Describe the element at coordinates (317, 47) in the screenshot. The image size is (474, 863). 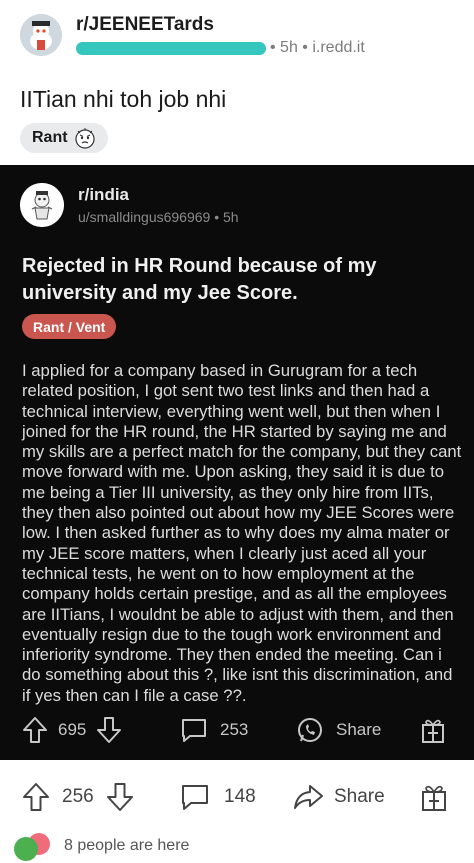
I see `post-meta: • 5h • i.redd.it` at that location.